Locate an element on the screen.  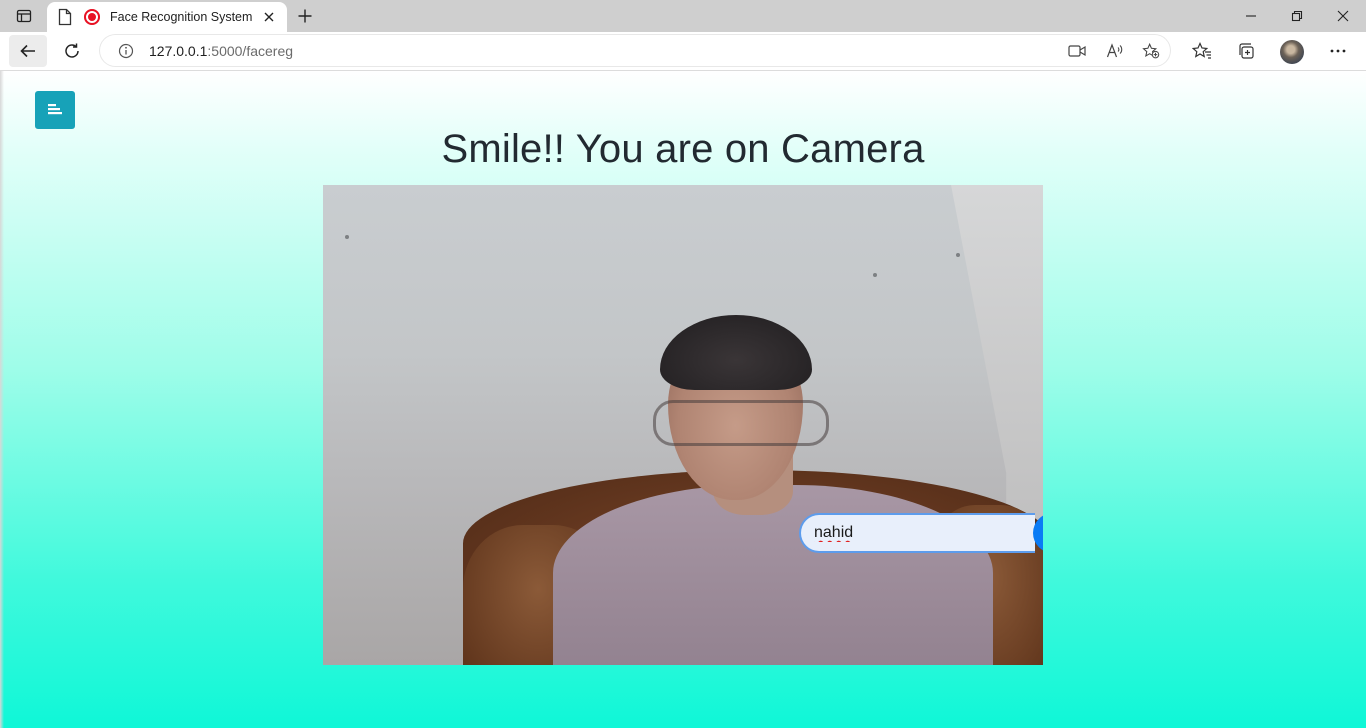
url-host: 127.0.0.1 is located at coordinates (178, 51).